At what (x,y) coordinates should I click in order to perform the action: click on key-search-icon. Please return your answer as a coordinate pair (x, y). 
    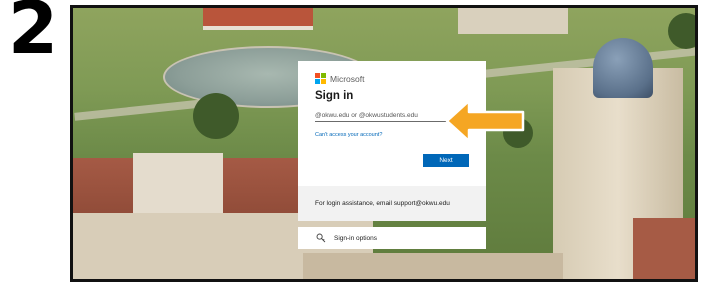
    Looking at the image, I should click on (321, 238).